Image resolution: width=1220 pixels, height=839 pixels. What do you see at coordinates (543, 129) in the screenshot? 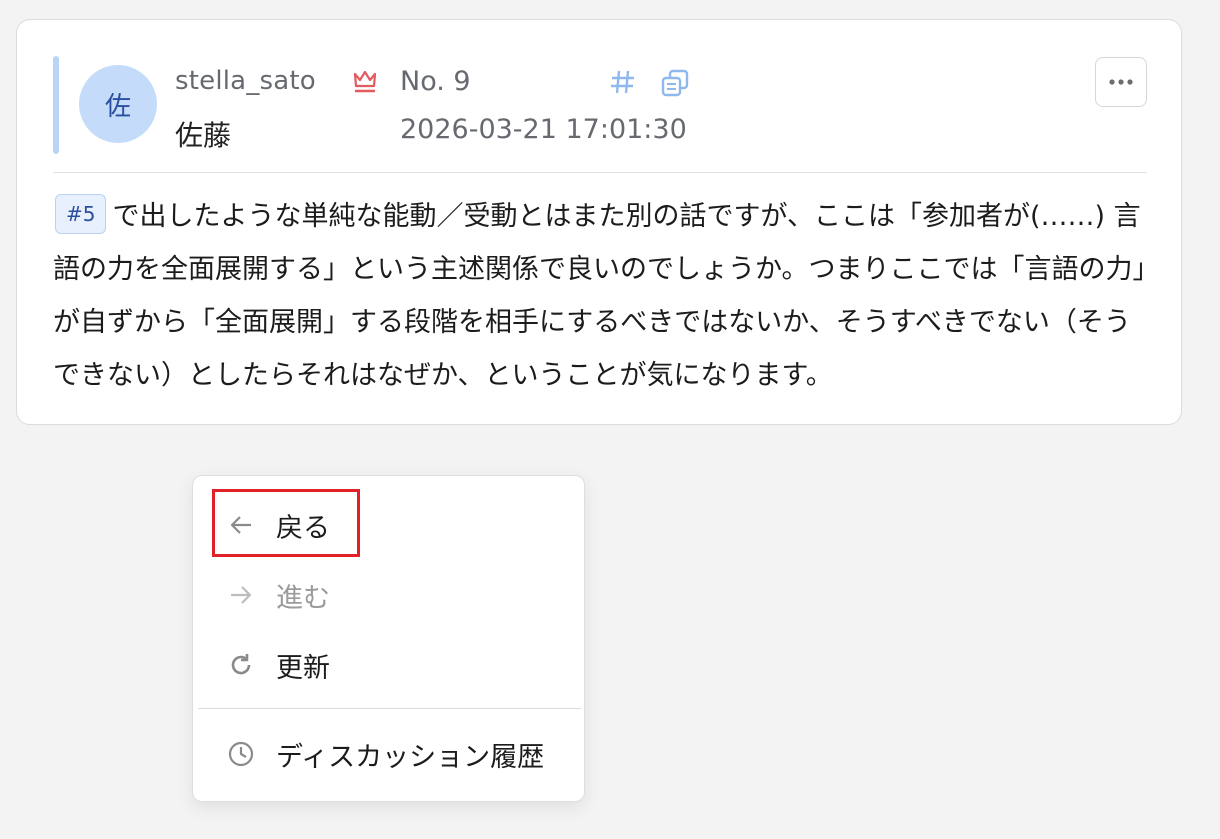
I see `post-timestamp: 2026-03-21 17:01:30` at bounding box center [543, 129].